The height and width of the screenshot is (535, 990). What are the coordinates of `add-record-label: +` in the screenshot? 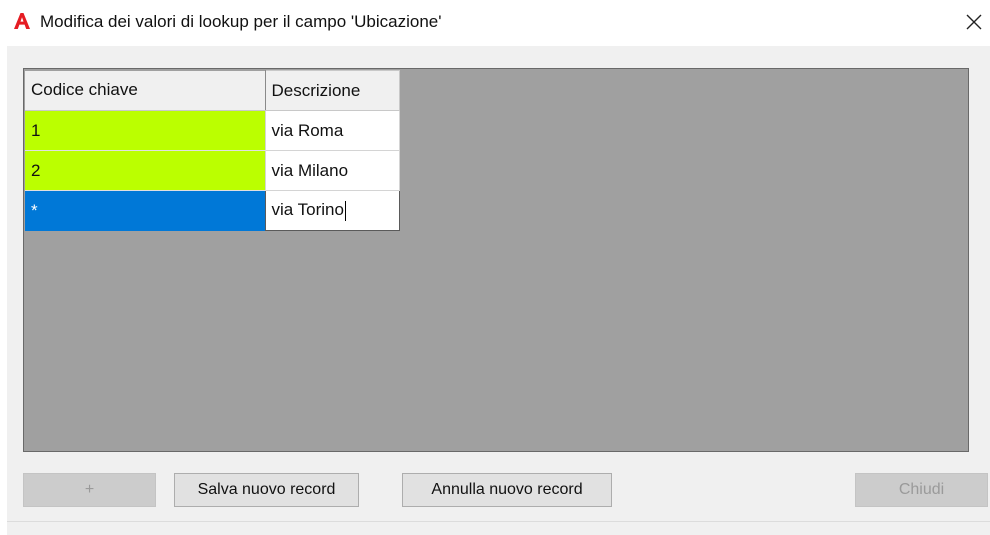 It's located at (89, 489).